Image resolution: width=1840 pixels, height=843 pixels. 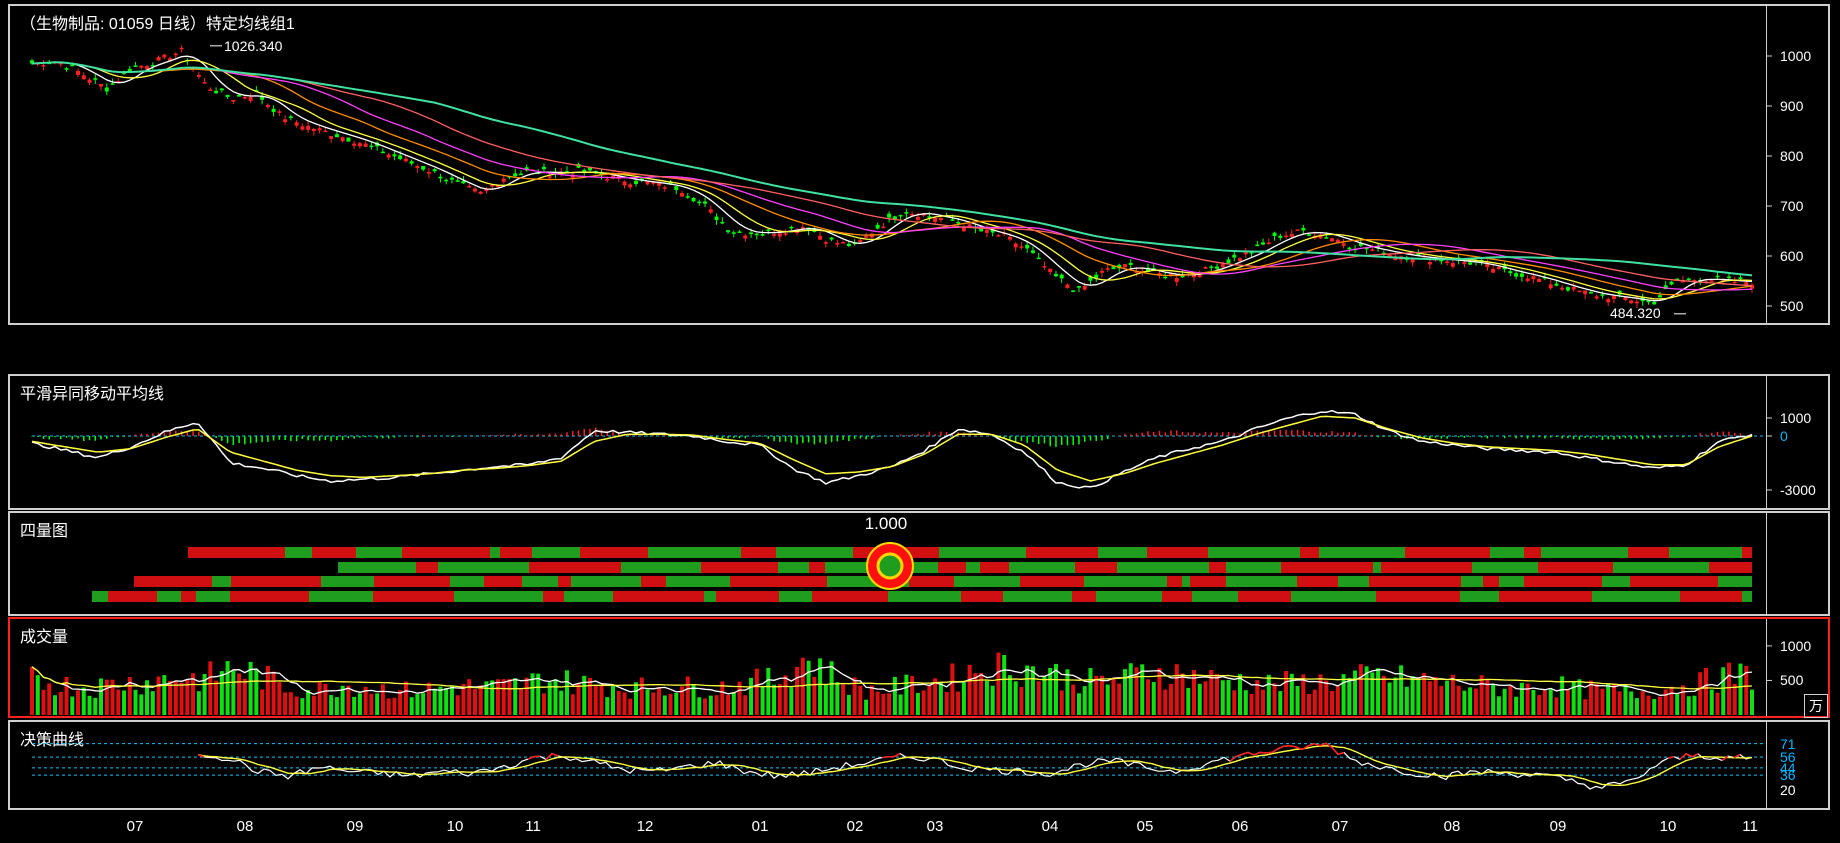 I want to click on month-label: 09, so click(x=1558, y=826).